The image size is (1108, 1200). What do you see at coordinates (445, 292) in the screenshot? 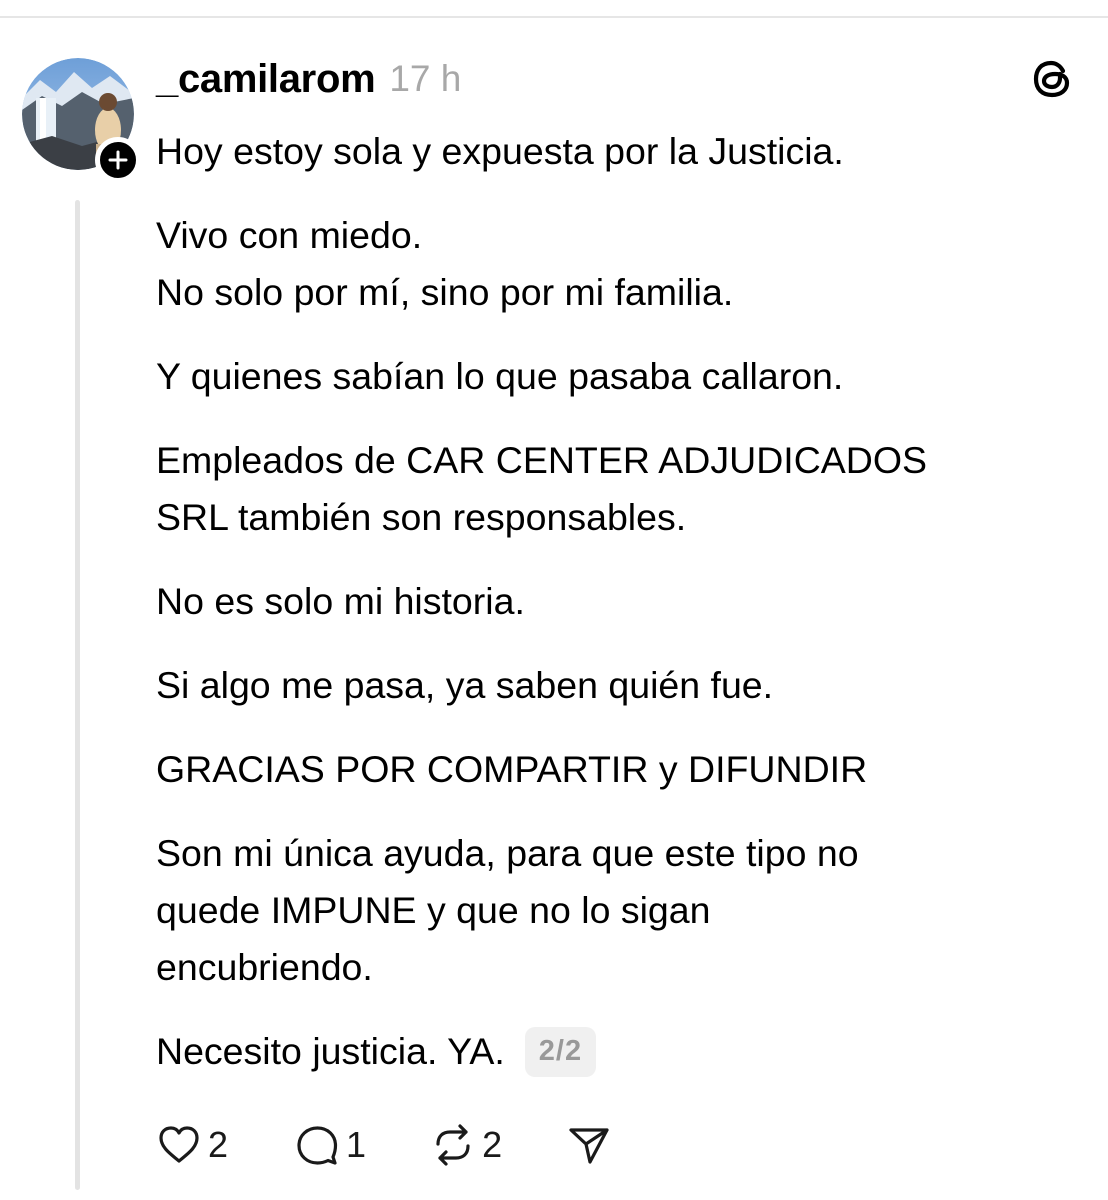
I see `post-paragraph: No solo por mí, sino por mi familia.` at bounding box center [445, 292].